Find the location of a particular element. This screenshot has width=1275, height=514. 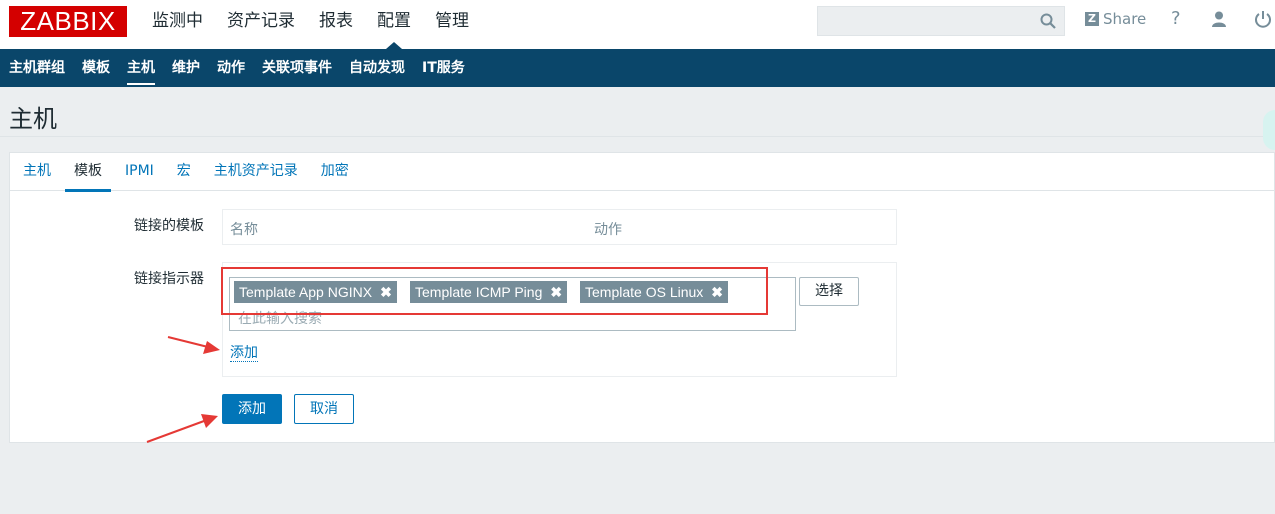

cancel-button: 取消 is located at coordinates (324, 409).